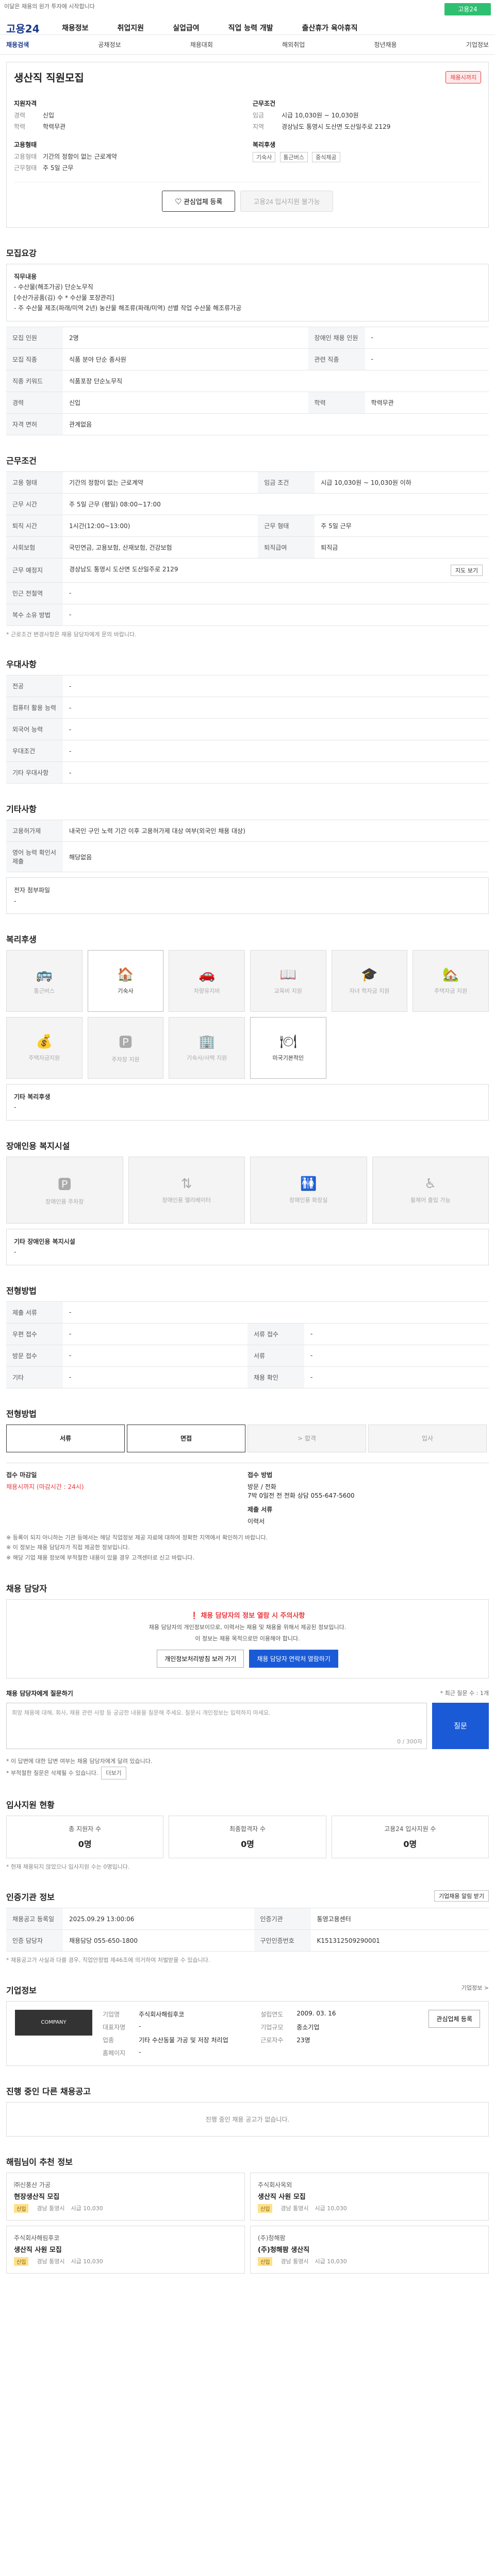 The width and height of the screenshot is (495, 2576). What do you see at coordinates (369, 2196) in the screenshot?
I see `rec-card: 주식회사옥외 생산직 사원 모집 신입 경남 통영시 시급 10,030` at bounding box center [369, 2196].